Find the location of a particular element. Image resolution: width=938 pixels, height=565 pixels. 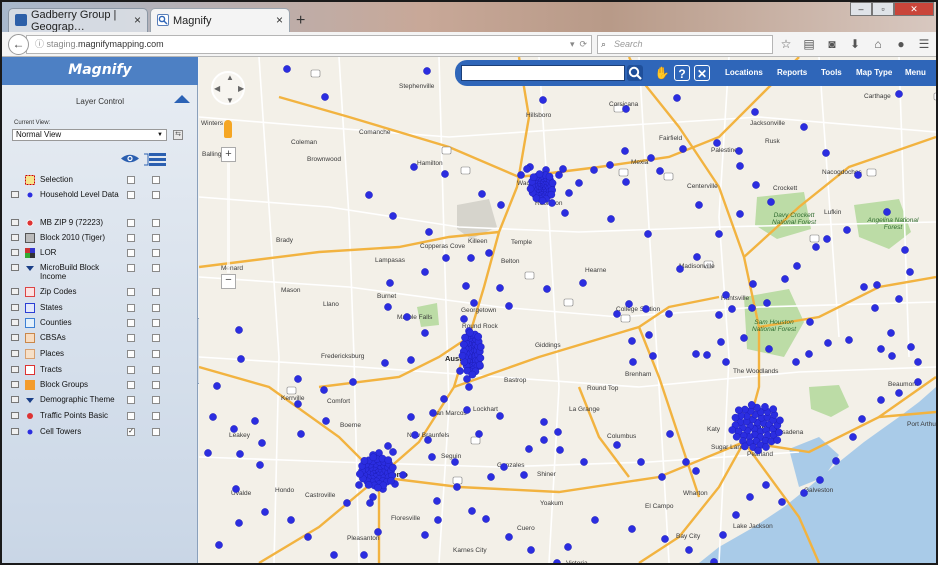

layer-visible-checkbox: ✓ is located at coordinates (131, 432).